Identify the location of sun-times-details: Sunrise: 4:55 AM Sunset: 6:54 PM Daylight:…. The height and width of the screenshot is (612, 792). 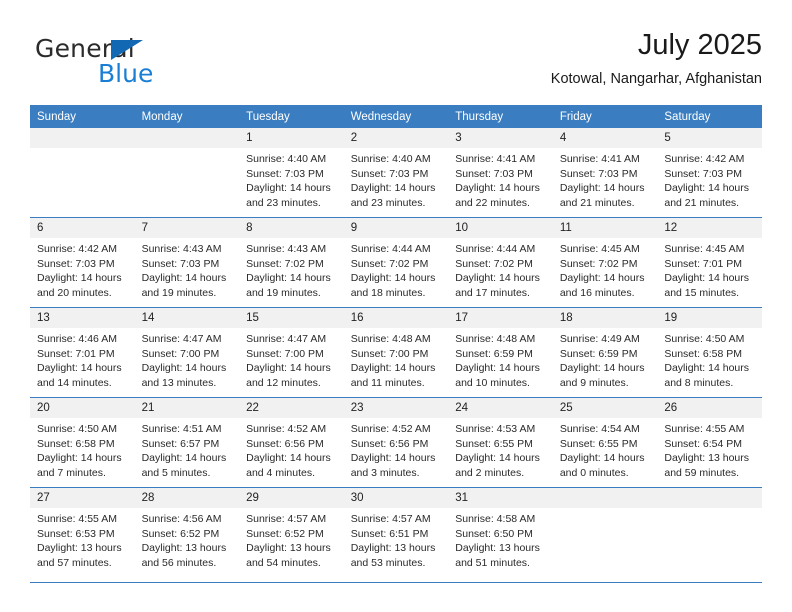
(709, 449).